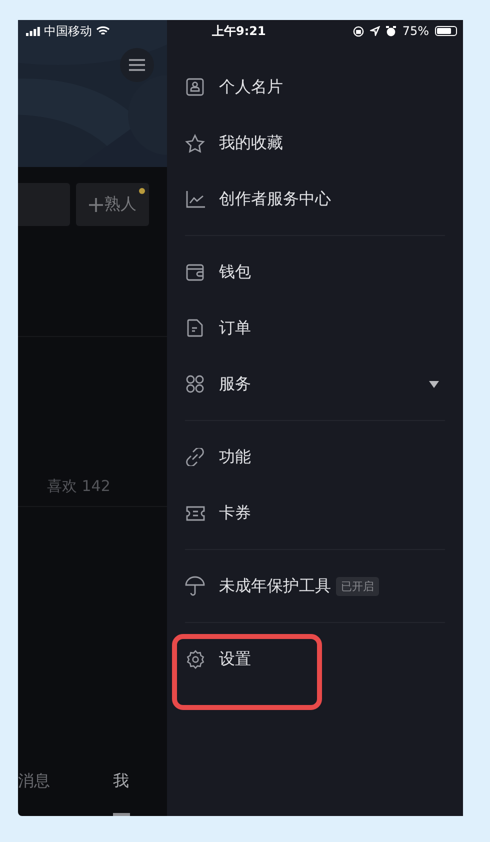 This screenshot has width=490, height=842. I want to click on wallet-icon, so click(195, 272).